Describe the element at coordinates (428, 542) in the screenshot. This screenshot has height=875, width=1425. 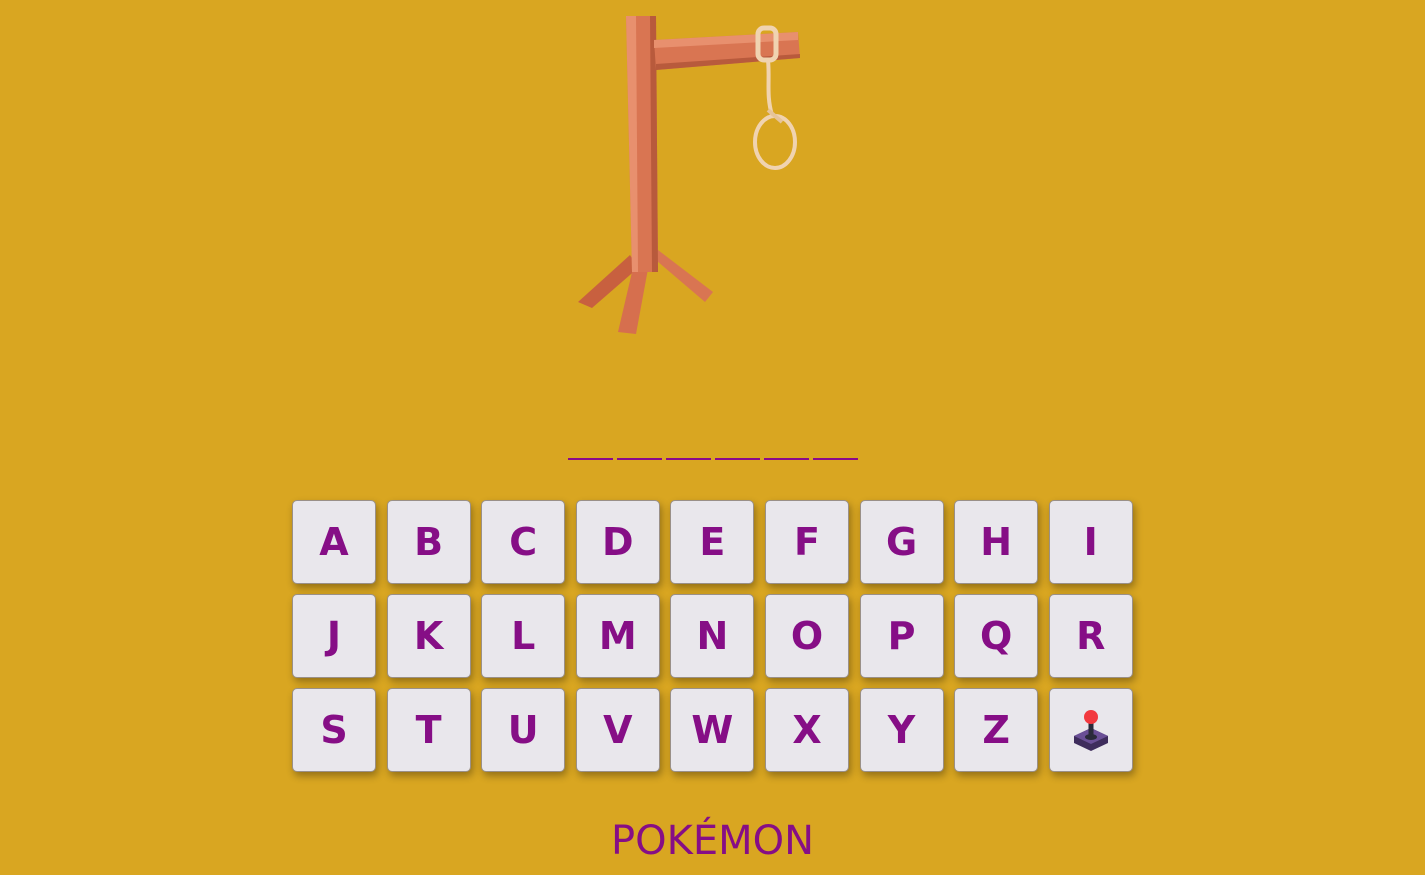
I see `key-b: B` at that location.